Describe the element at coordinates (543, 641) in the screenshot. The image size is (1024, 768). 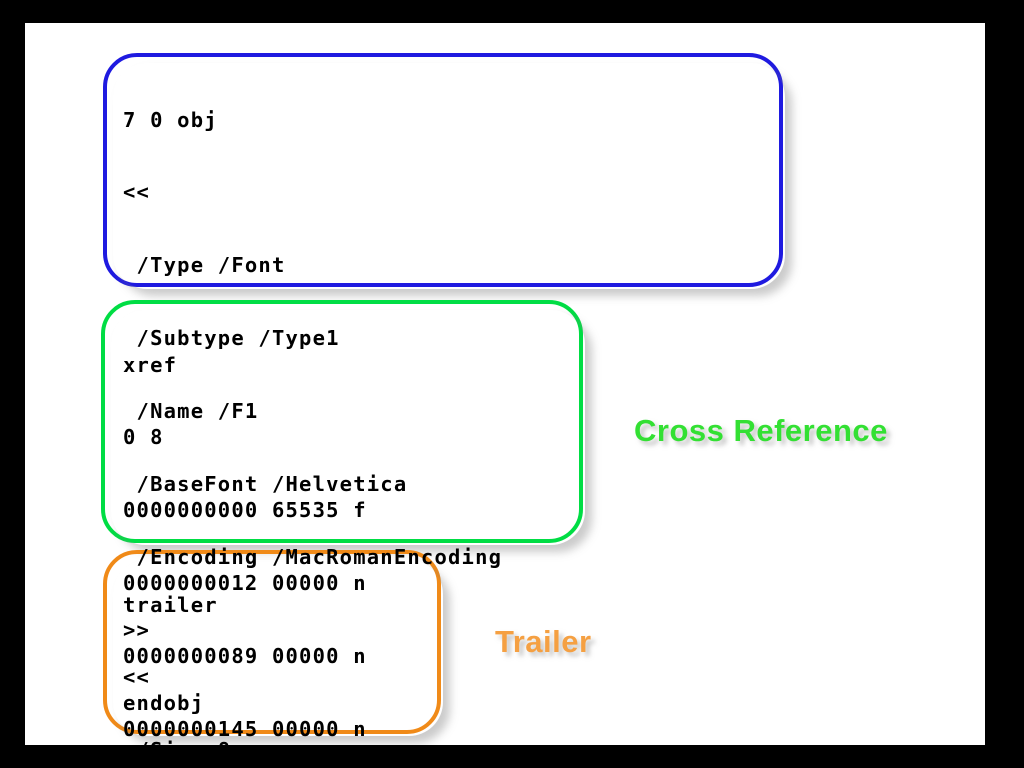
I see `annotation-label-trailer: Trailer` at that location.